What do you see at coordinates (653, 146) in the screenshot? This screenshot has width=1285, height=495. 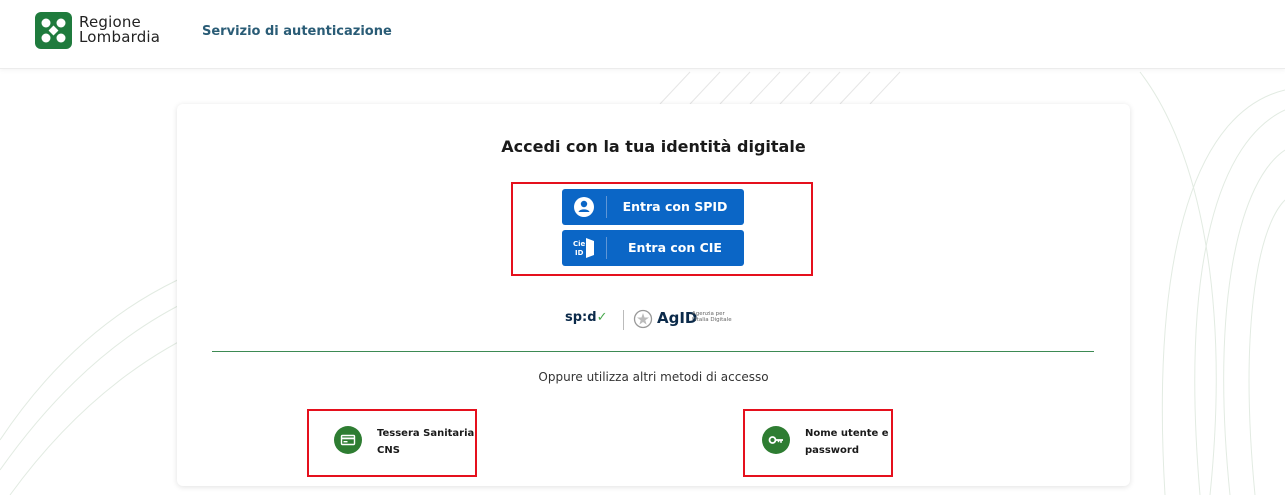 I see `page-title: Accedi con la tua identità digitale` at bounding box center [653, 146].